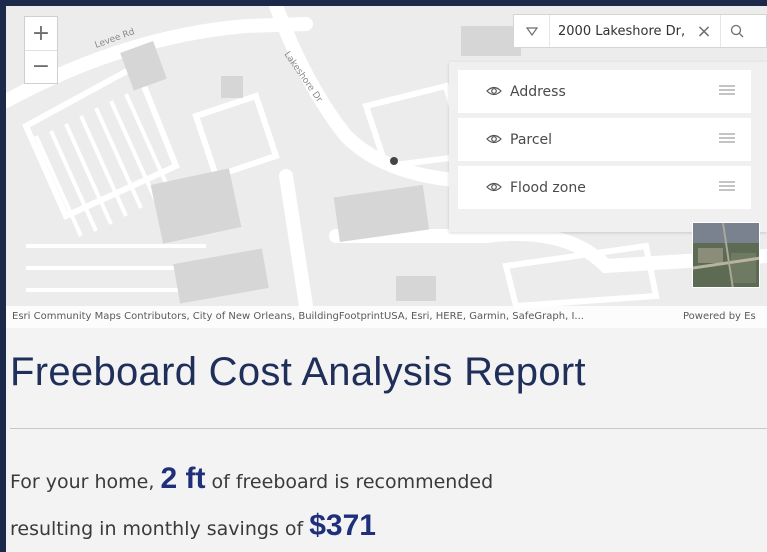 The image size is (767, 552). I want to click on layer-item-address: Address, so click(604, 91).